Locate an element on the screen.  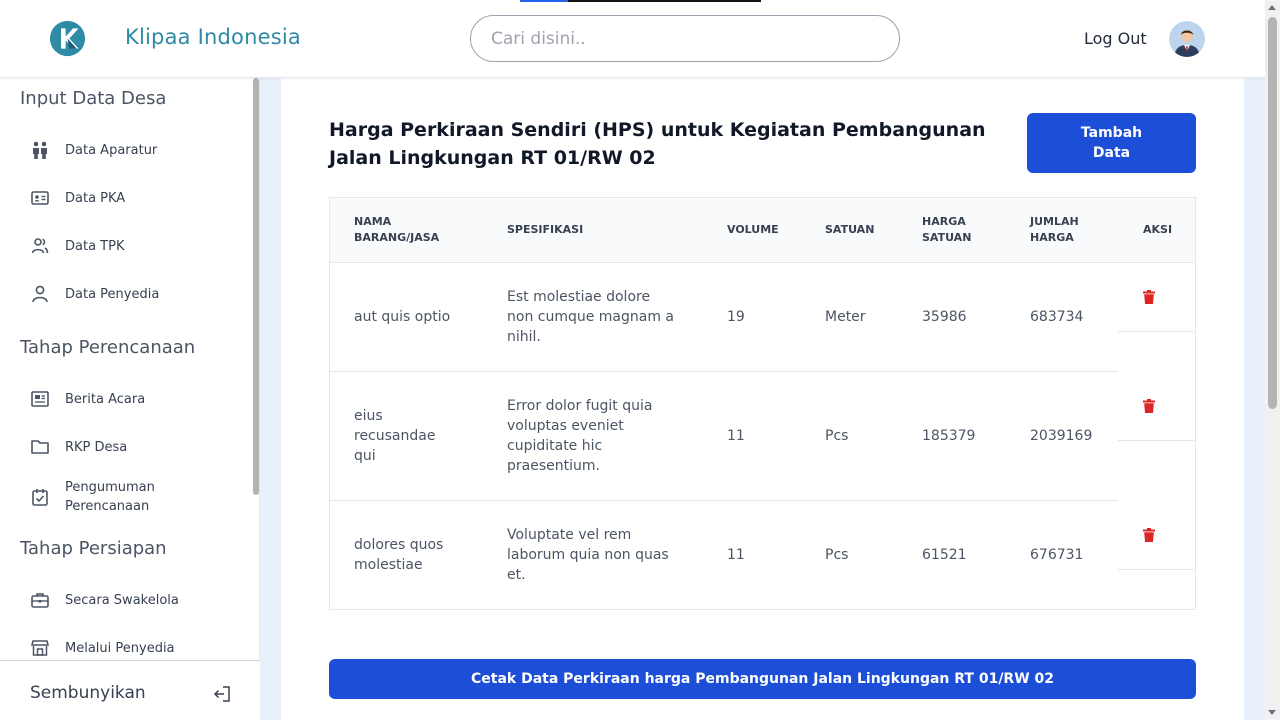
cell-nama: aut quis optio is located at coordinates (402, 317).